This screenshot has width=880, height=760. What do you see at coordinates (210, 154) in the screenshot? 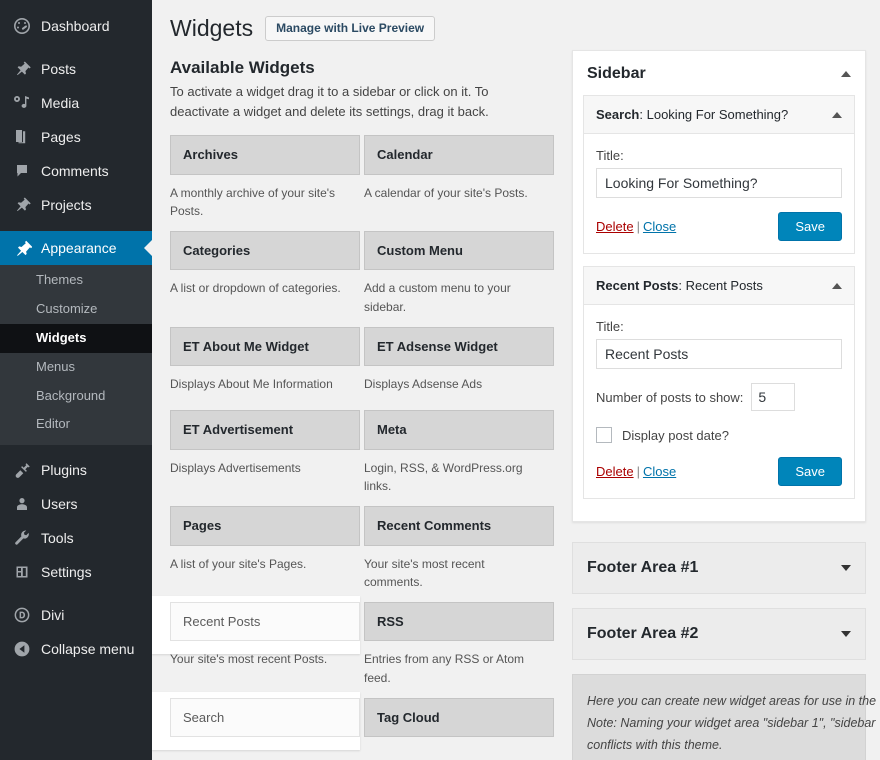
I see `widget-card-title: Archives` at bounding box center [210, 154].